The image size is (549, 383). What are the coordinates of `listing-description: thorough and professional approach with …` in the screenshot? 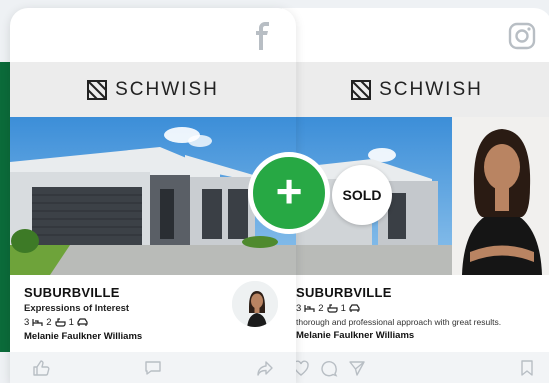 It's located at (399, 322).